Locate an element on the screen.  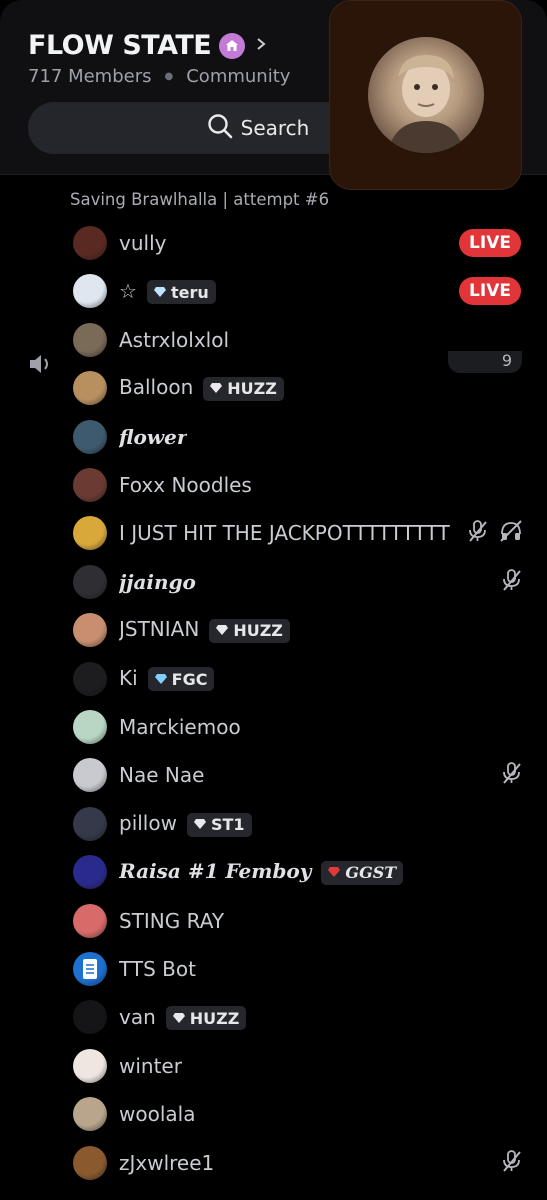
member-name: winter is located at coordinates (150, 1066).